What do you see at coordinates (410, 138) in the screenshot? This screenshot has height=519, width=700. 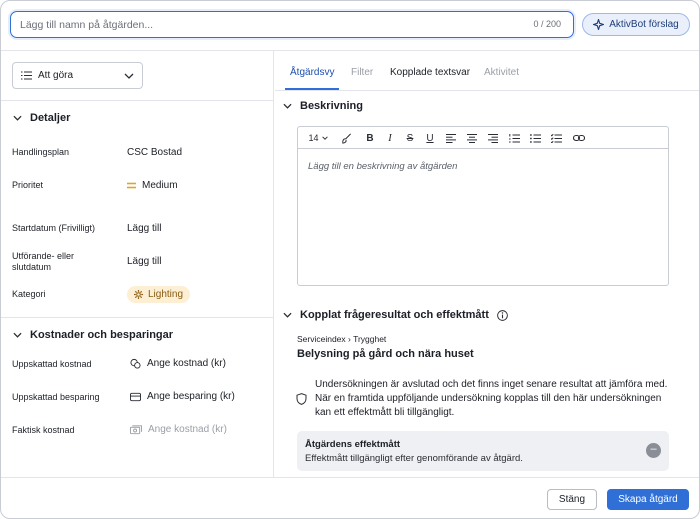 I see `strikethrough-icon: S` at bounding box center [410, 138].